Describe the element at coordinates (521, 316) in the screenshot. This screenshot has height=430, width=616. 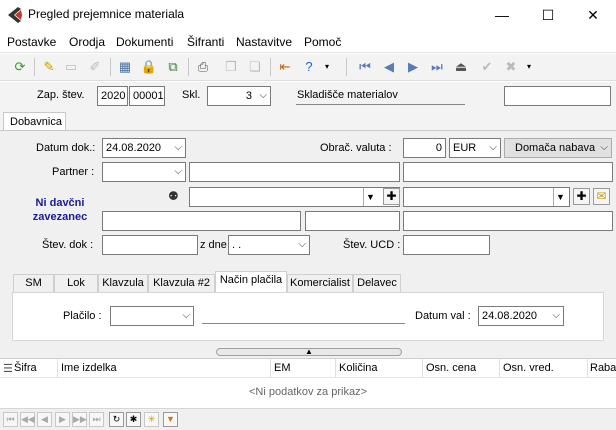
I see `datum-val-picker: 24.08.2020 ⌵` at that location.